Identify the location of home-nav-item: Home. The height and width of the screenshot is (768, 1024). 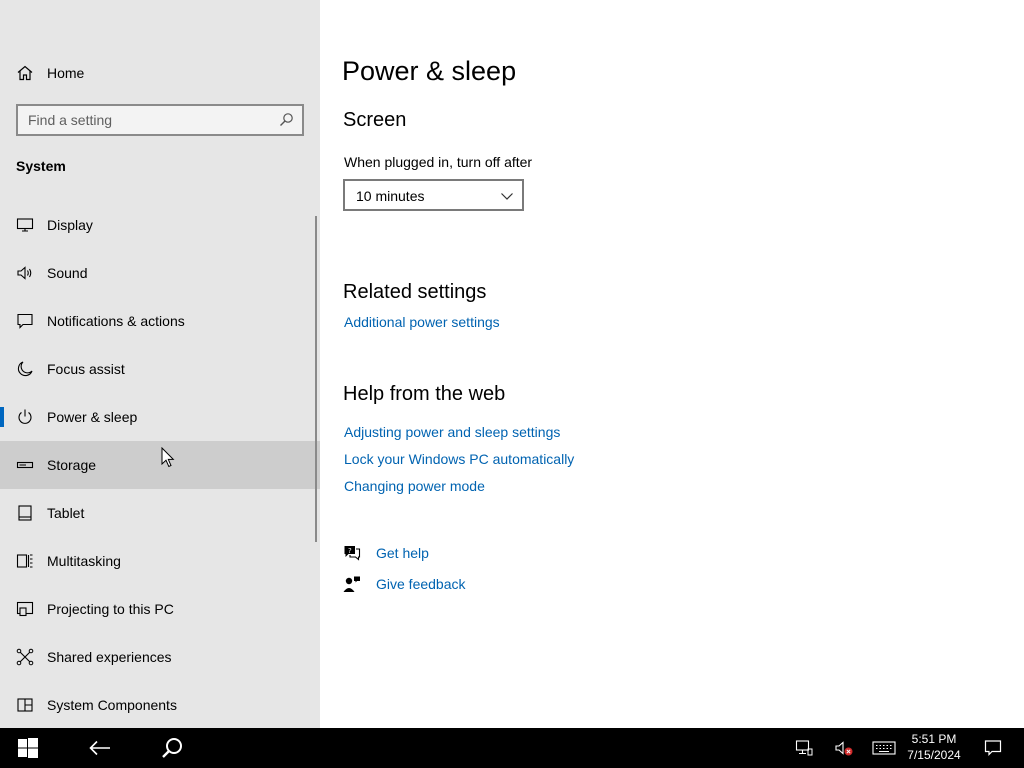
(160, 73).